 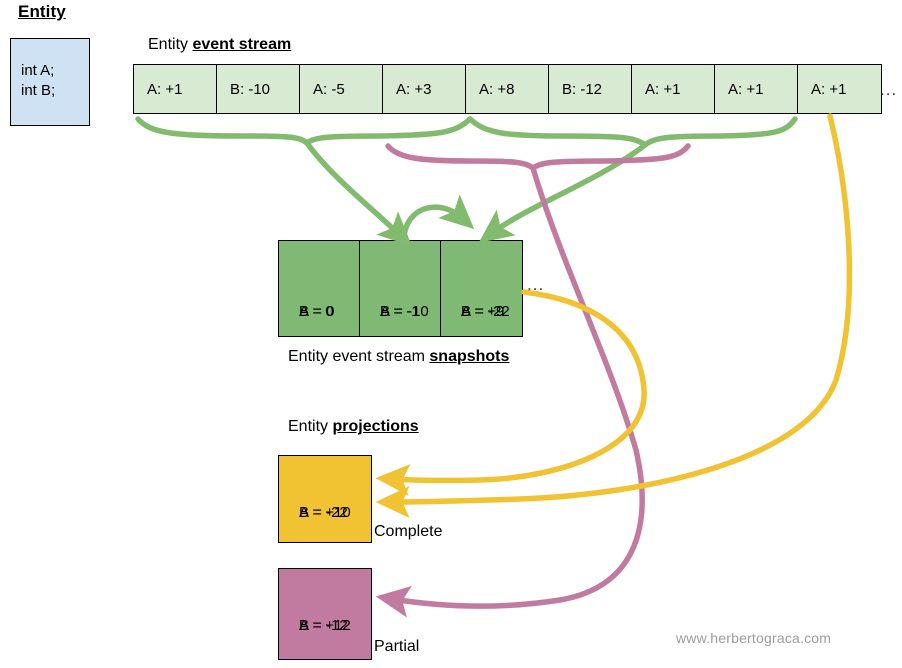 What do you see at coordinates (481, 288) in the screenshot?
I see `snapshot-cell: A = +9 B = -22` at bounding box center [481, 288].